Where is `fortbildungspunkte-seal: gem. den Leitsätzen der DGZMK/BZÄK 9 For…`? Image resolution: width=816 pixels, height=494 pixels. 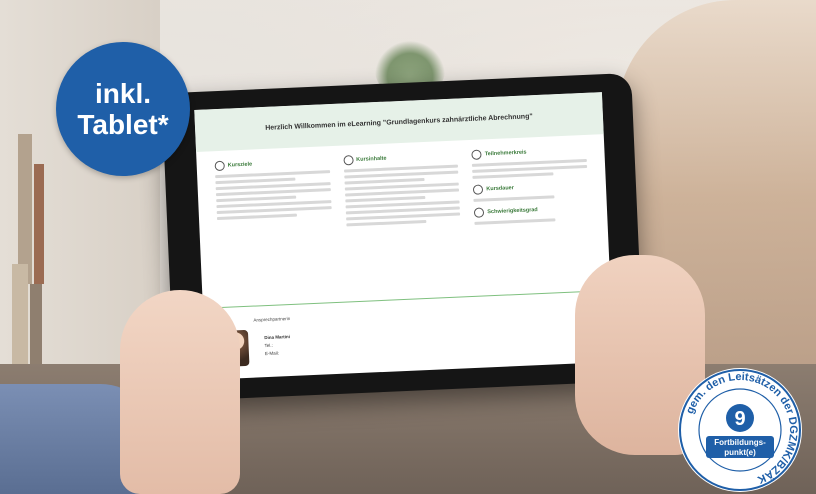
fortbildungspunkte-seal: gem. den Leitsätzen der DGZMK/BZÄK 9 For… is located at coordinates (740, 430).